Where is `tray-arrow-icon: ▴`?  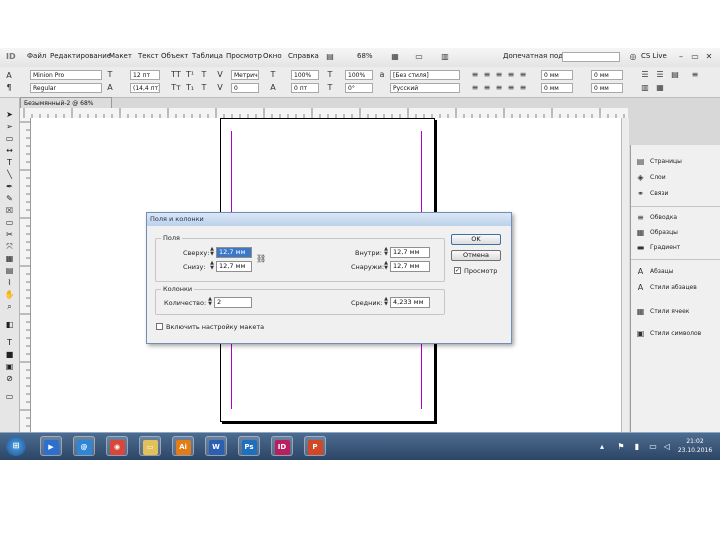
tray-arrow-icon: ▴ is located at coordinates (602, 447).